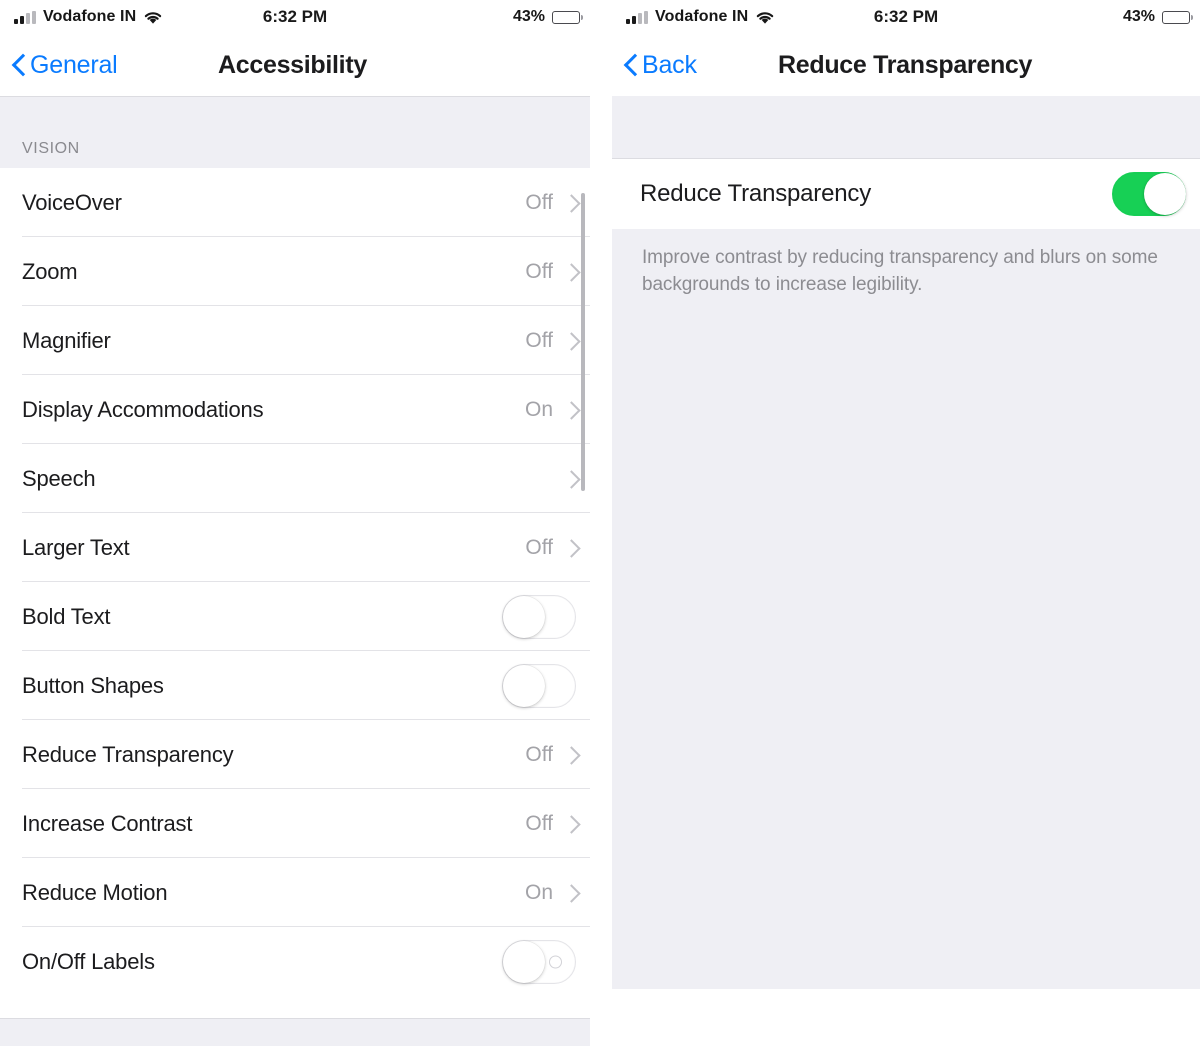 The image size is (1200, 1046). What do you see at coordinates (295, 547) in the screenshot?
I see `list-item-larger-text: Larger Text Off` at bounding box center [295, 547].